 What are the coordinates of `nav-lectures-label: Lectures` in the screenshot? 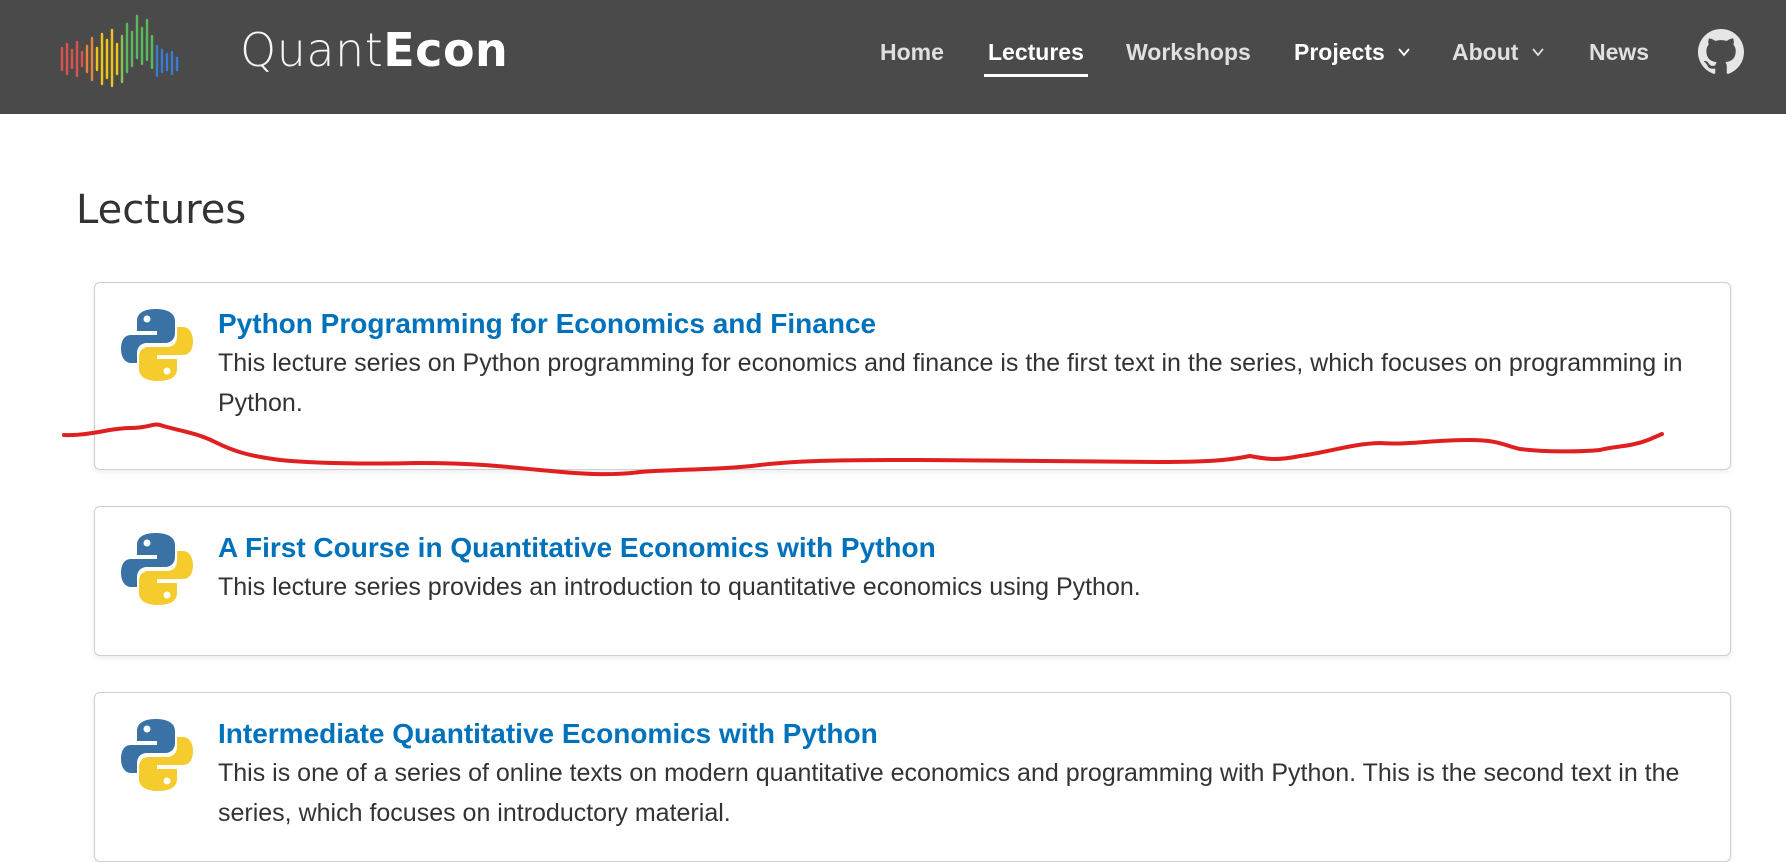 It's located at (1036, 52).